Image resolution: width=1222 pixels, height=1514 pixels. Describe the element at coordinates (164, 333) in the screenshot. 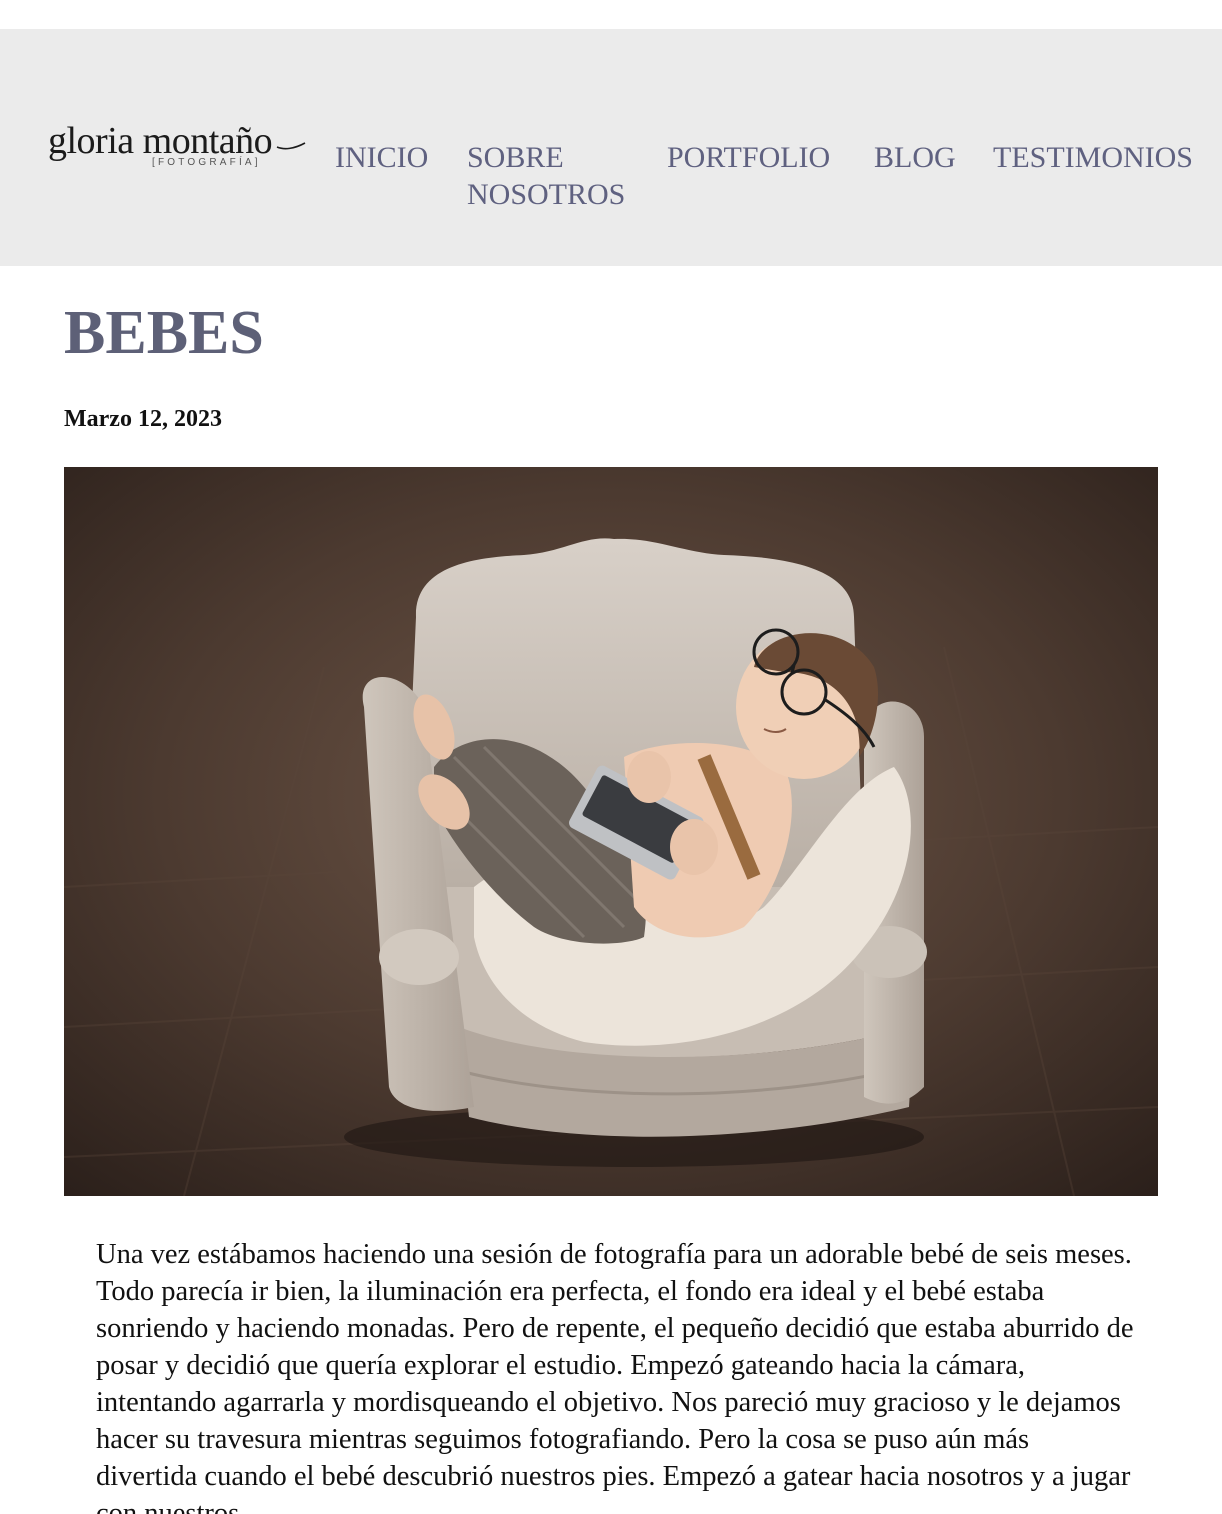

I see `post-title: BEBES` at that location.